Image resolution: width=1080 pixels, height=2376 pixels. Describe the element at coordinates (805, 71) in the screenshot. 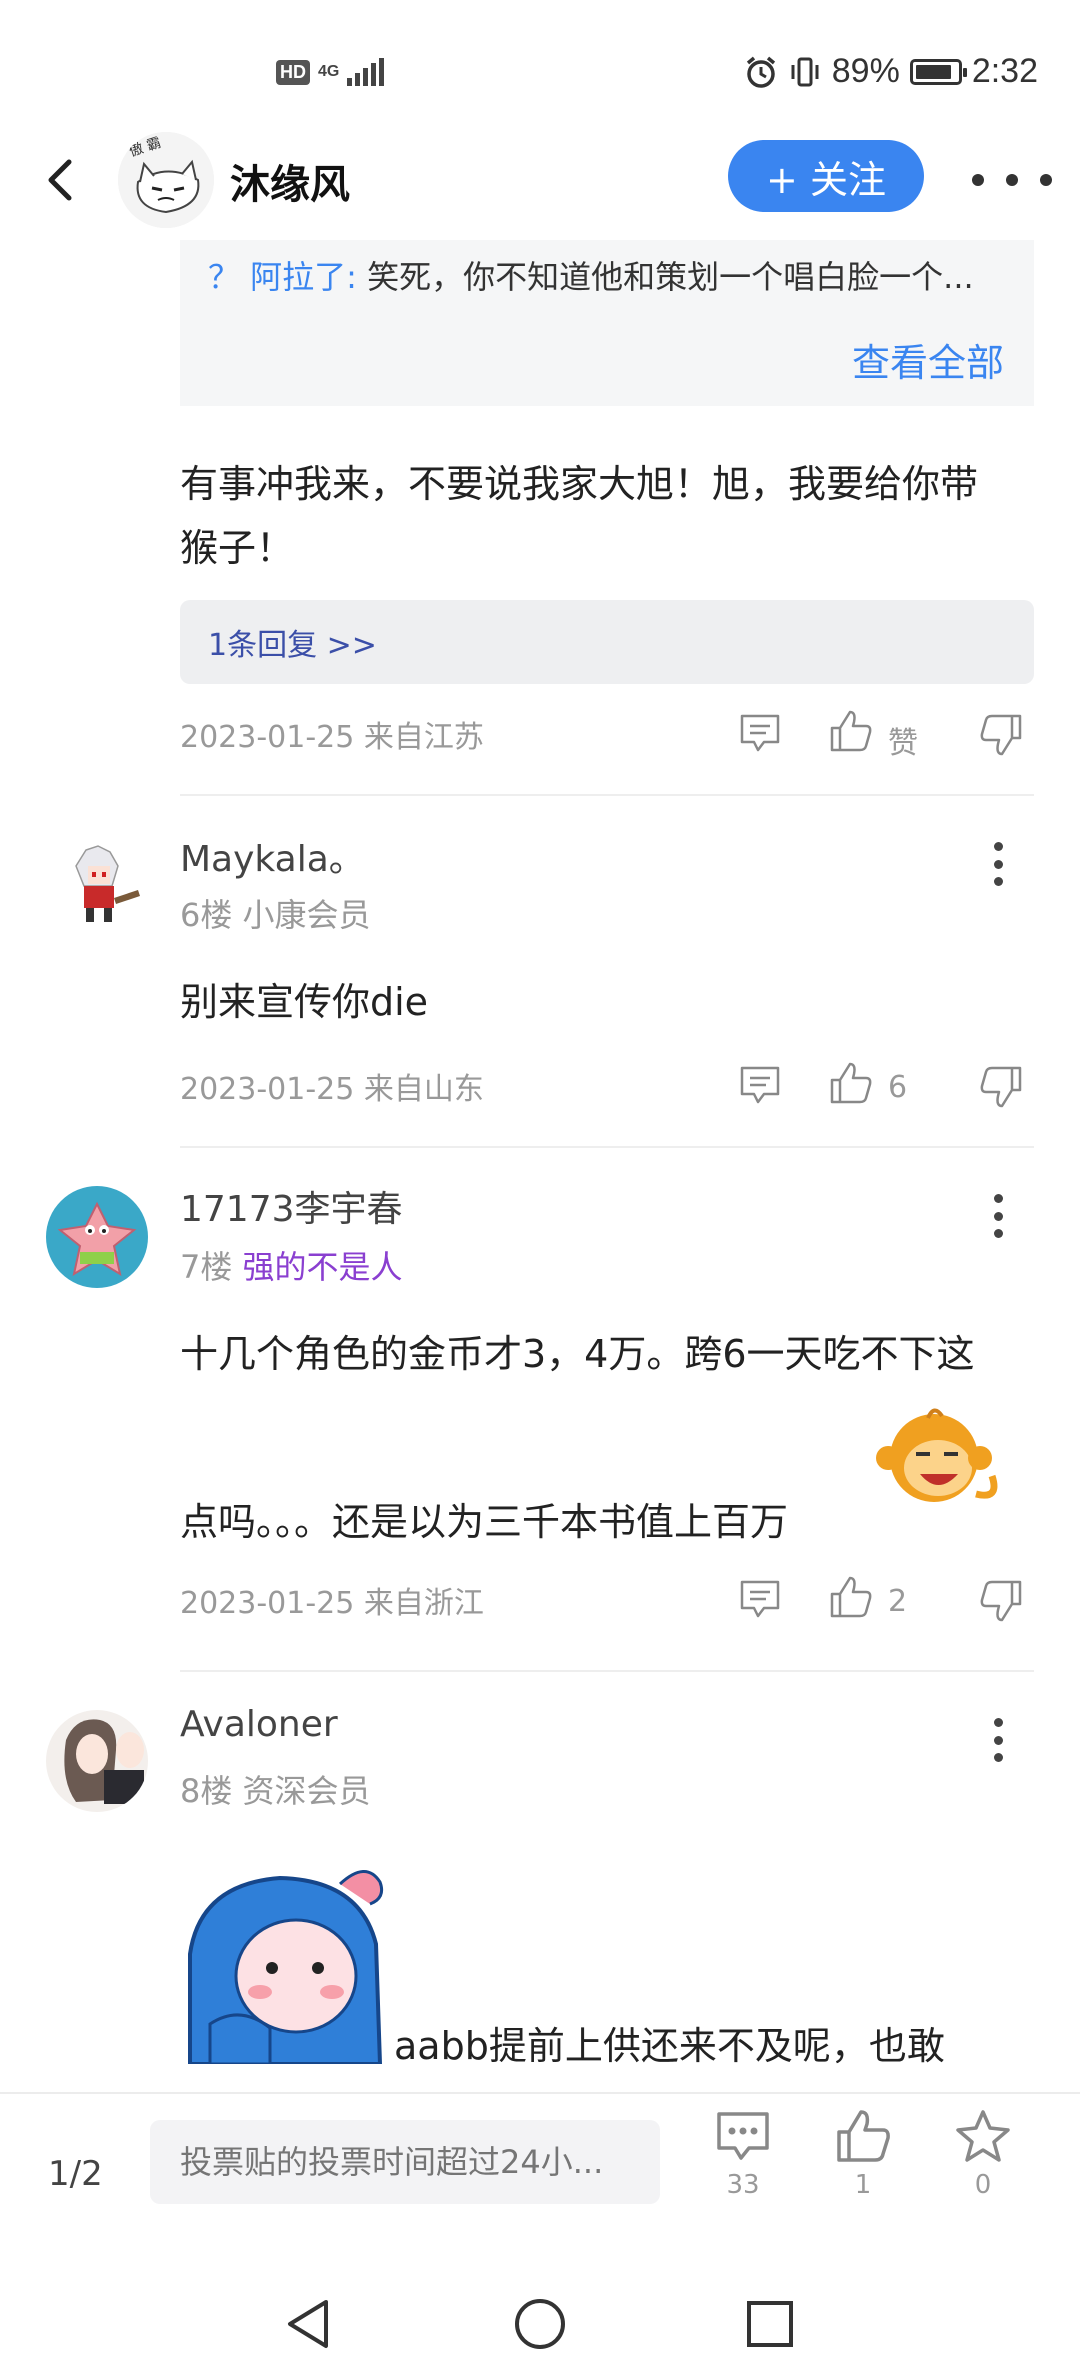

I see `vibrate-icon` at that location.